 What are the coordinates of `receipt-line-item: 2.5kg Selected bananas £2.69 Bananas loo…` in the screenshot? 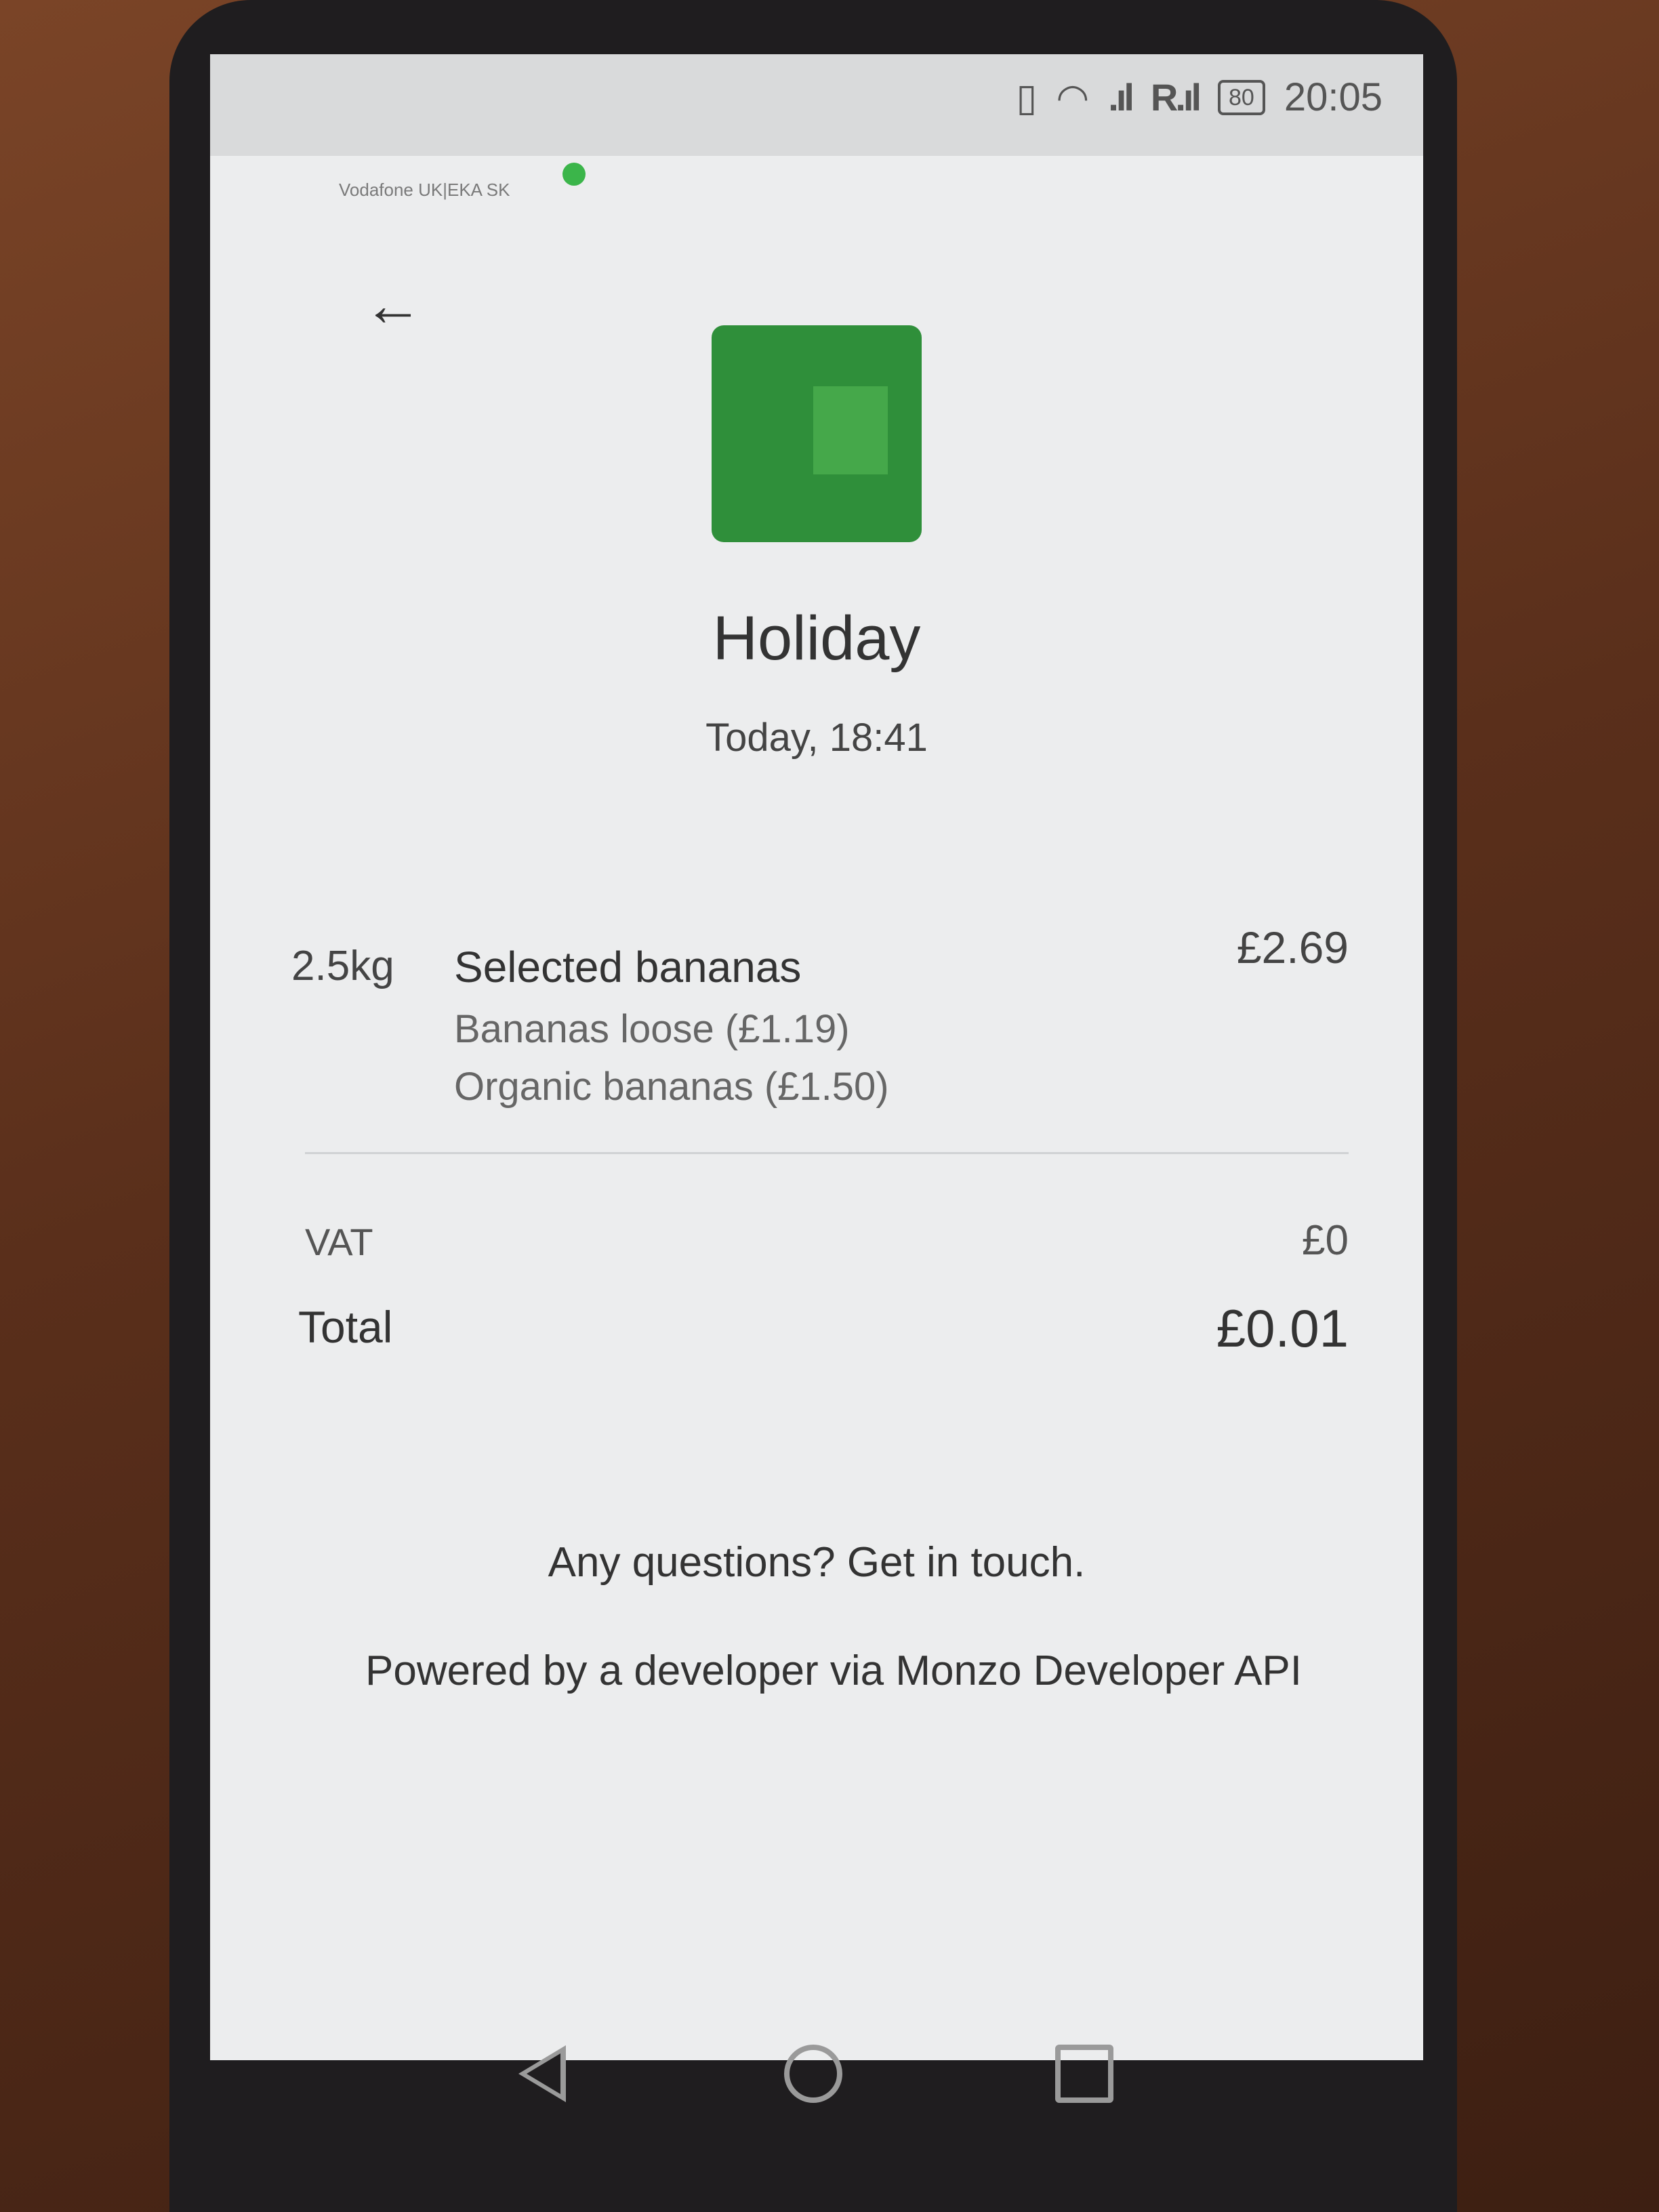 It's located at (820, 1023).